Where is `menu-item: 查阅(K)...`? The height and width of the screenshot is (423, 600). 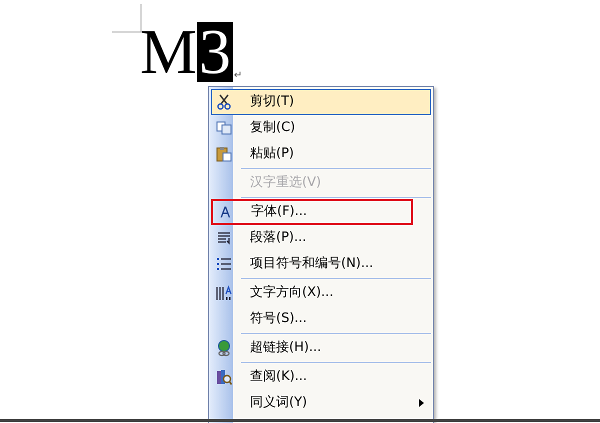 menu-item: 查阅(K)... is located at coordinates (321, 377).